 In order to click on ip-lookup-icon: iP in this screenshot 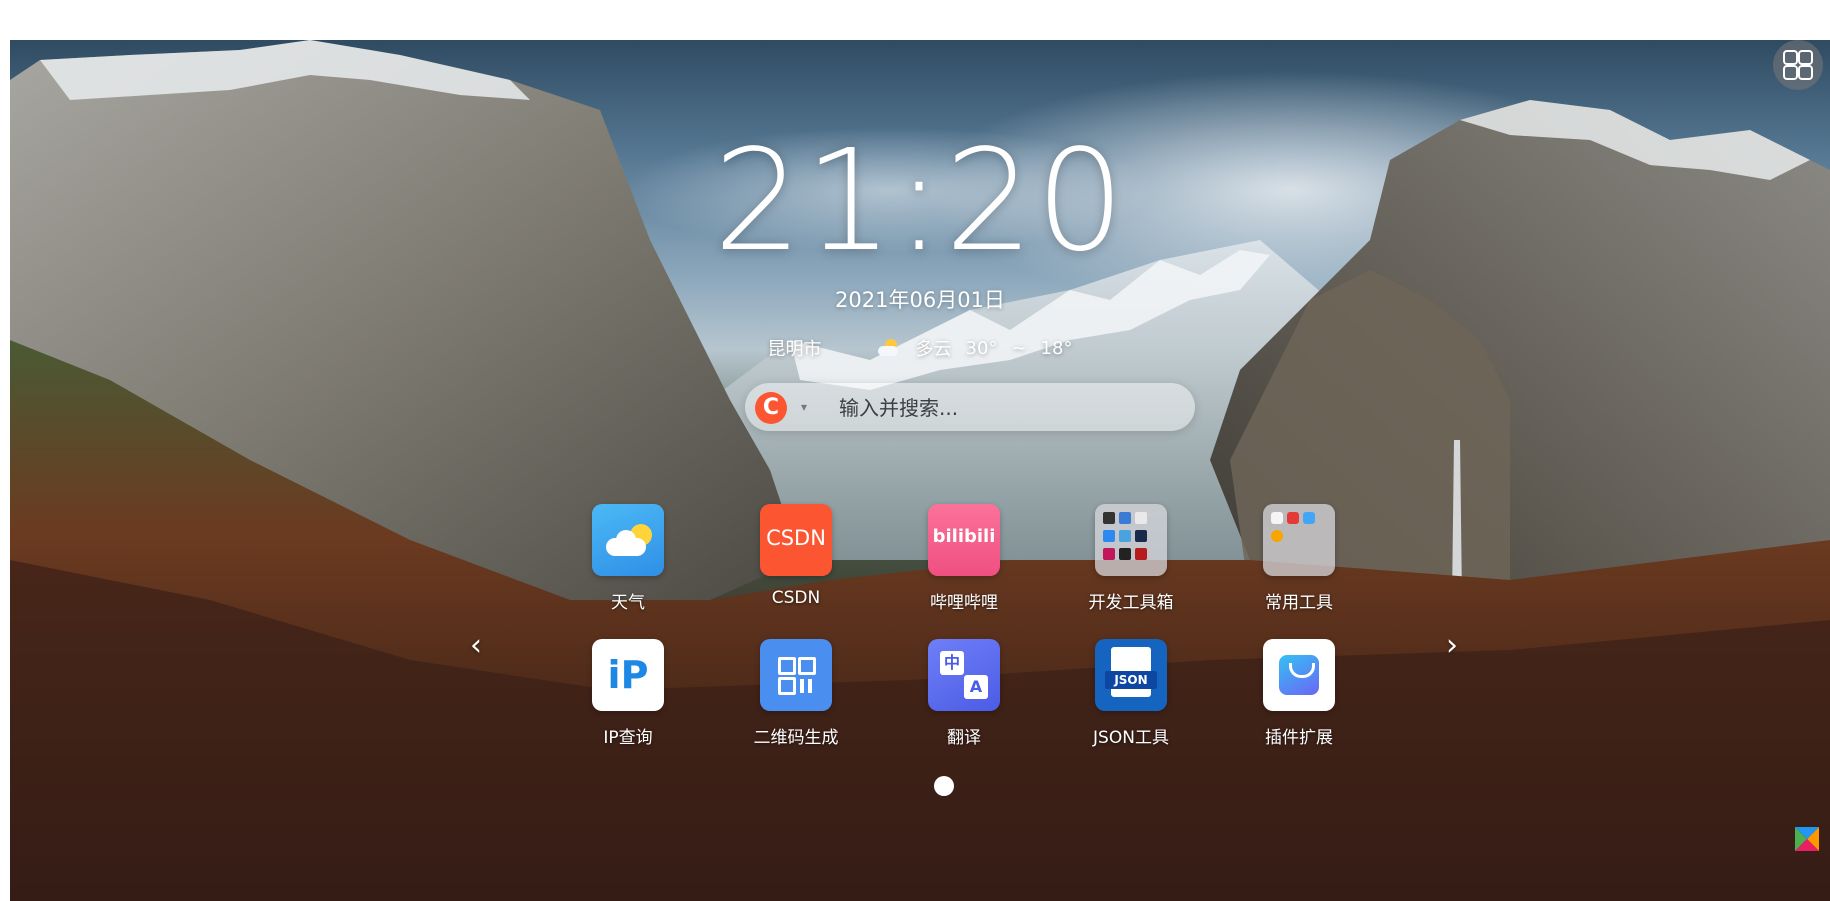, I will do `click(628, 675)`.